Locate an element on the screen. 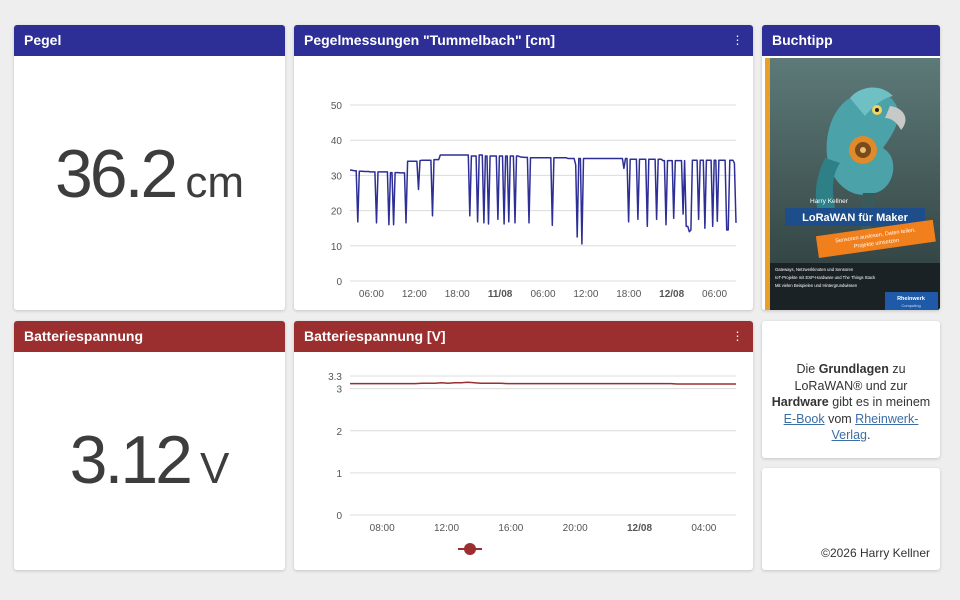 The width and height of the screenshot is (960, 600). pegel-chart-title: Pegelmessungen "Tummelbach" [cm] is located at coordinates (430, 40).